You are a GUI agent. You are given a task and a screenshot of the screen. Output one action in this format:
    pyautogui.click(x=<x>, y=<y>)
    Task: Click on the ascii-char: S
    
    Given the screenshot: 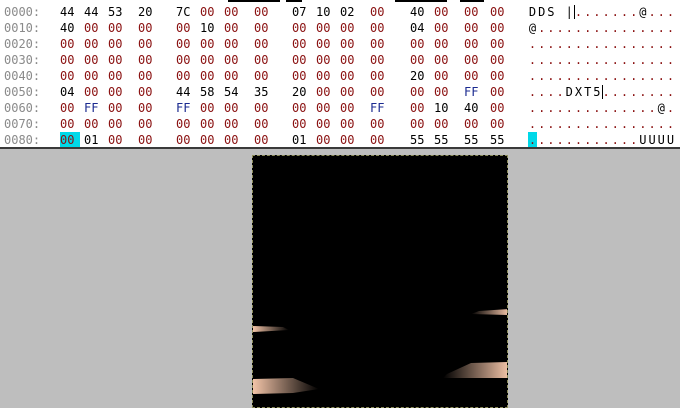 What is the action you would take?
    pyautogui.click(x=550, y=12)
    